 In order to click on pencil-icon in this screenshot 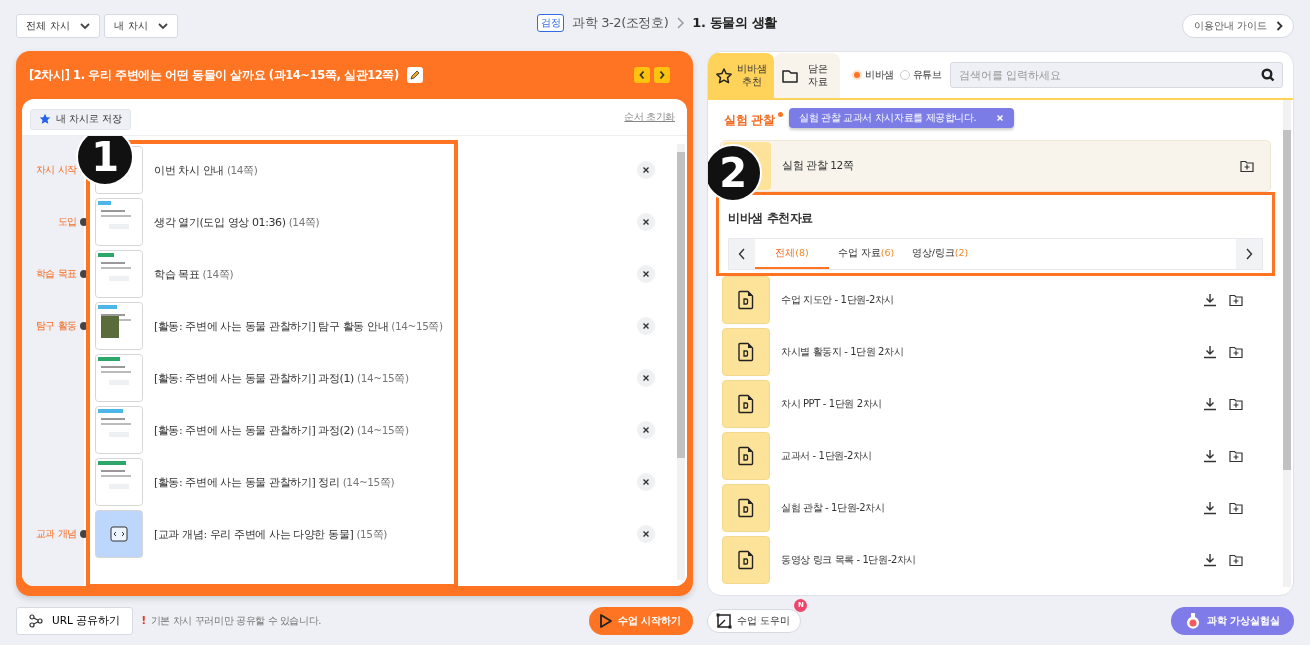, I will do `click(414, 75)`.